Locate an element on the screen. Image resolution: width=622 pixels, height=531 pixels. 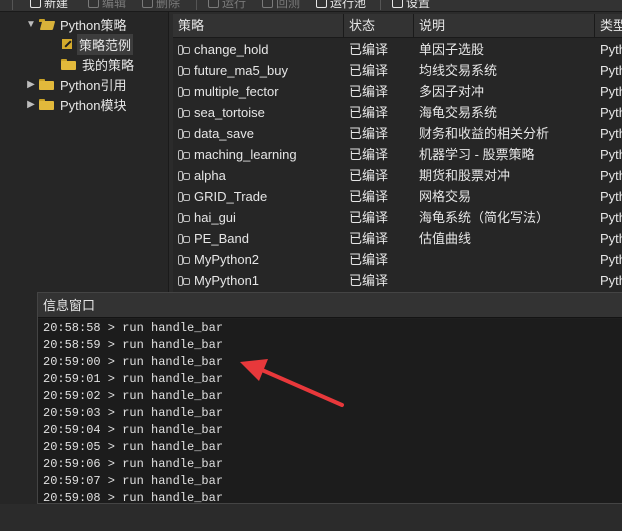
folder-icon is located at coordinates (68, 64).